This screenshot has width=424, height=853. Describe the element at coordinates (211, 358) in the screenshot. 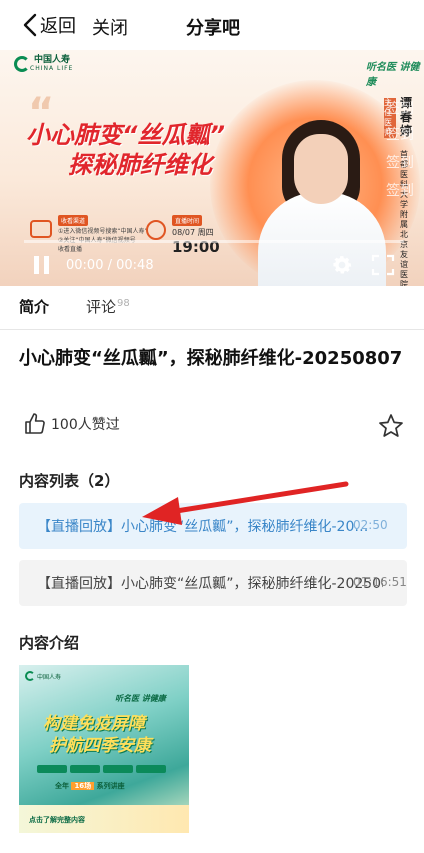

I see `post-title: 小心肺变“丝瓜瓤”，探秘肺纤维化-20250807` at that location.